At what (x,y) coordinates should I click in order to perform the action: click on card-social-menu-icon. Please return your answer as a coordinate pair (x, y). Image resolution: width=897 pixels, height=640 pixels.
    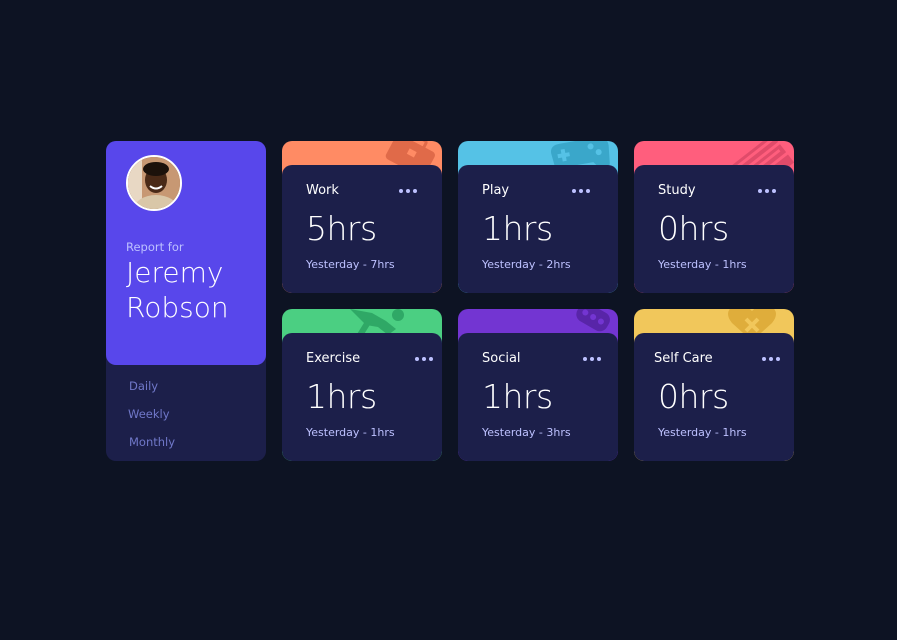
    Looking at the image, I should click on (592, 358).